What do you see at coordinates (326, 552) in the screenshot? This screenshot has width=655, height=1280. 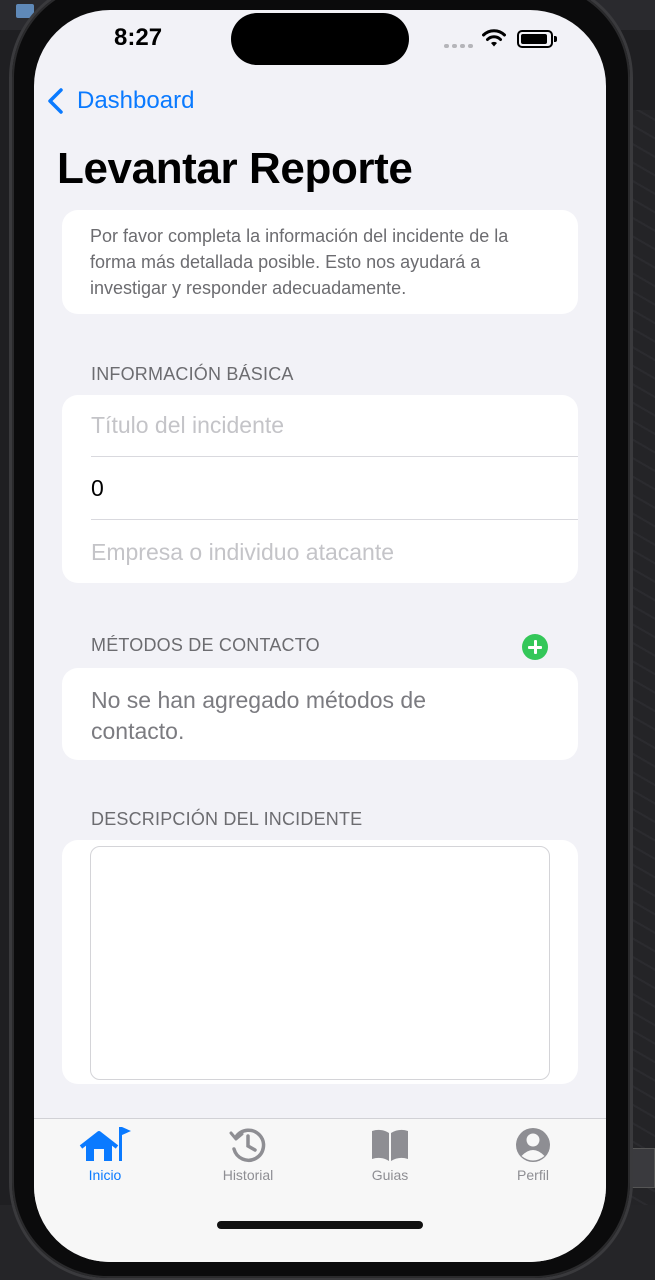 I see `attacker-input` at bounding box center [326, 552].